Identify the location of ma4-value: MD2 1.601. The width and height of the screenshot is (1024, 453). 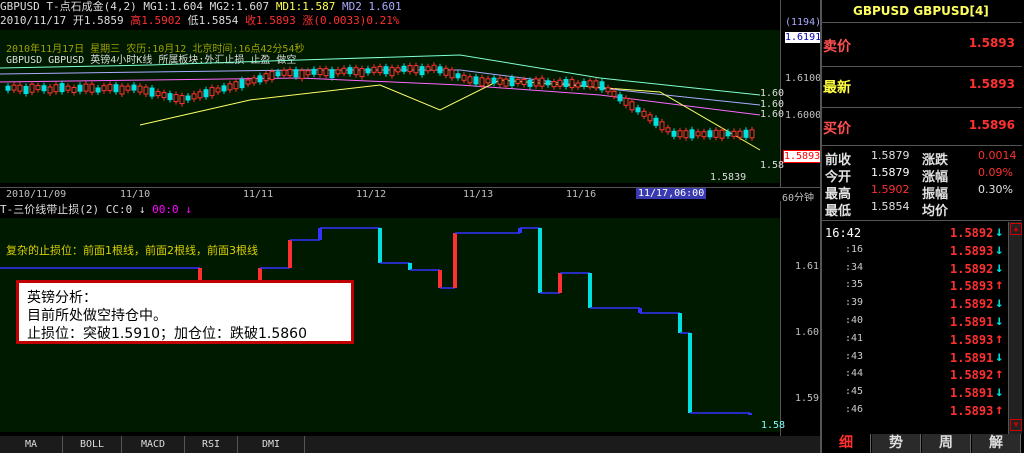
(372, 6).